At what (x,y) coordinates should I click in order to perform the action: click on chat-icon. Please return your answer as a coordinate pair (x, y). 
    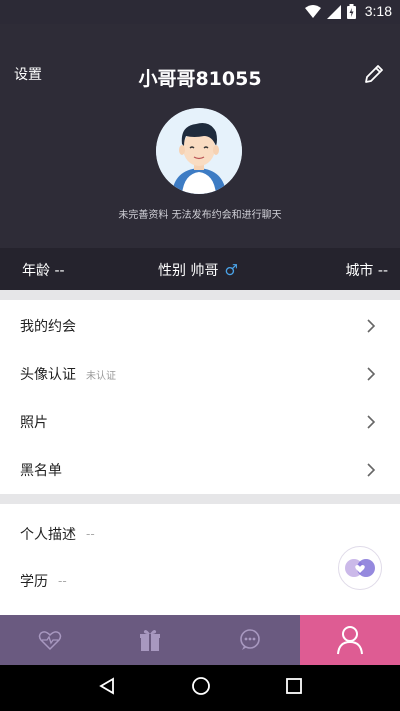
    Looking at the image, I should click on (250, 639).